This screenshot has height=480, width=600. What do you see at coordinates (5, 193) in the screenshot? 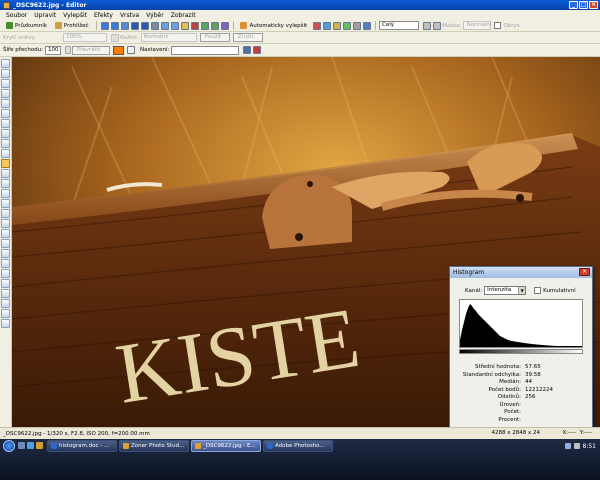
I see `fill-tool-icon` at bounding box center [5, 193].